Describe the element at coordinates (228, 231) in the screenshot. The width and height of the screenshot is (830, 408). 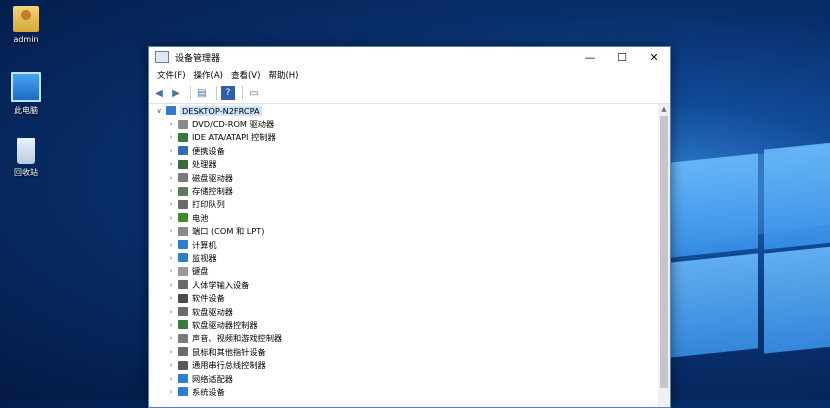
I see `tree-item-label: 端口 (COM 和 LPT)` at that location.